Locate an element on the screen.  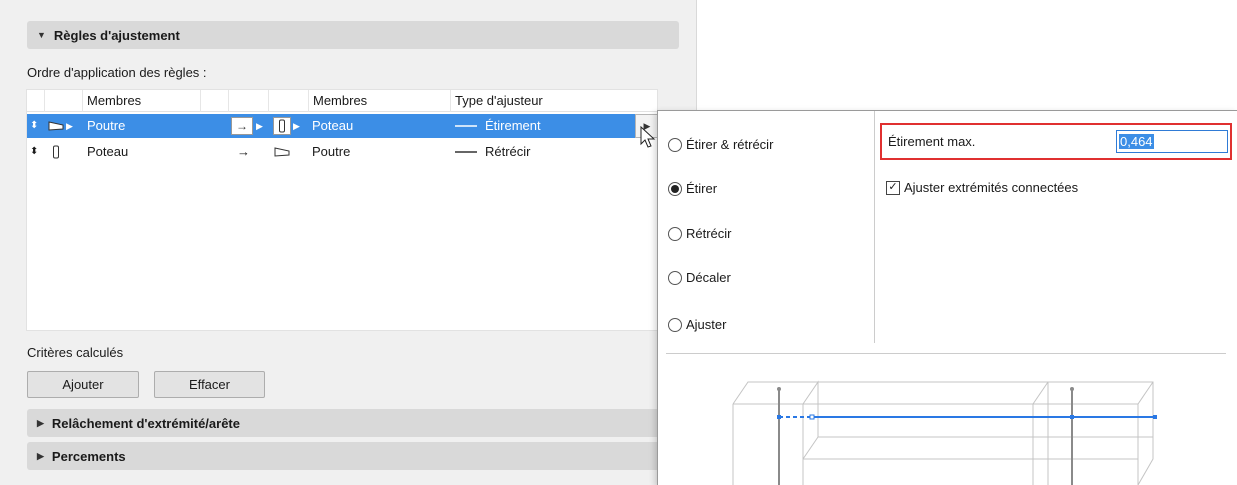
table-row: ⬍ Poteau → Poutre Rétrécir is located at coordinates (342, 152).